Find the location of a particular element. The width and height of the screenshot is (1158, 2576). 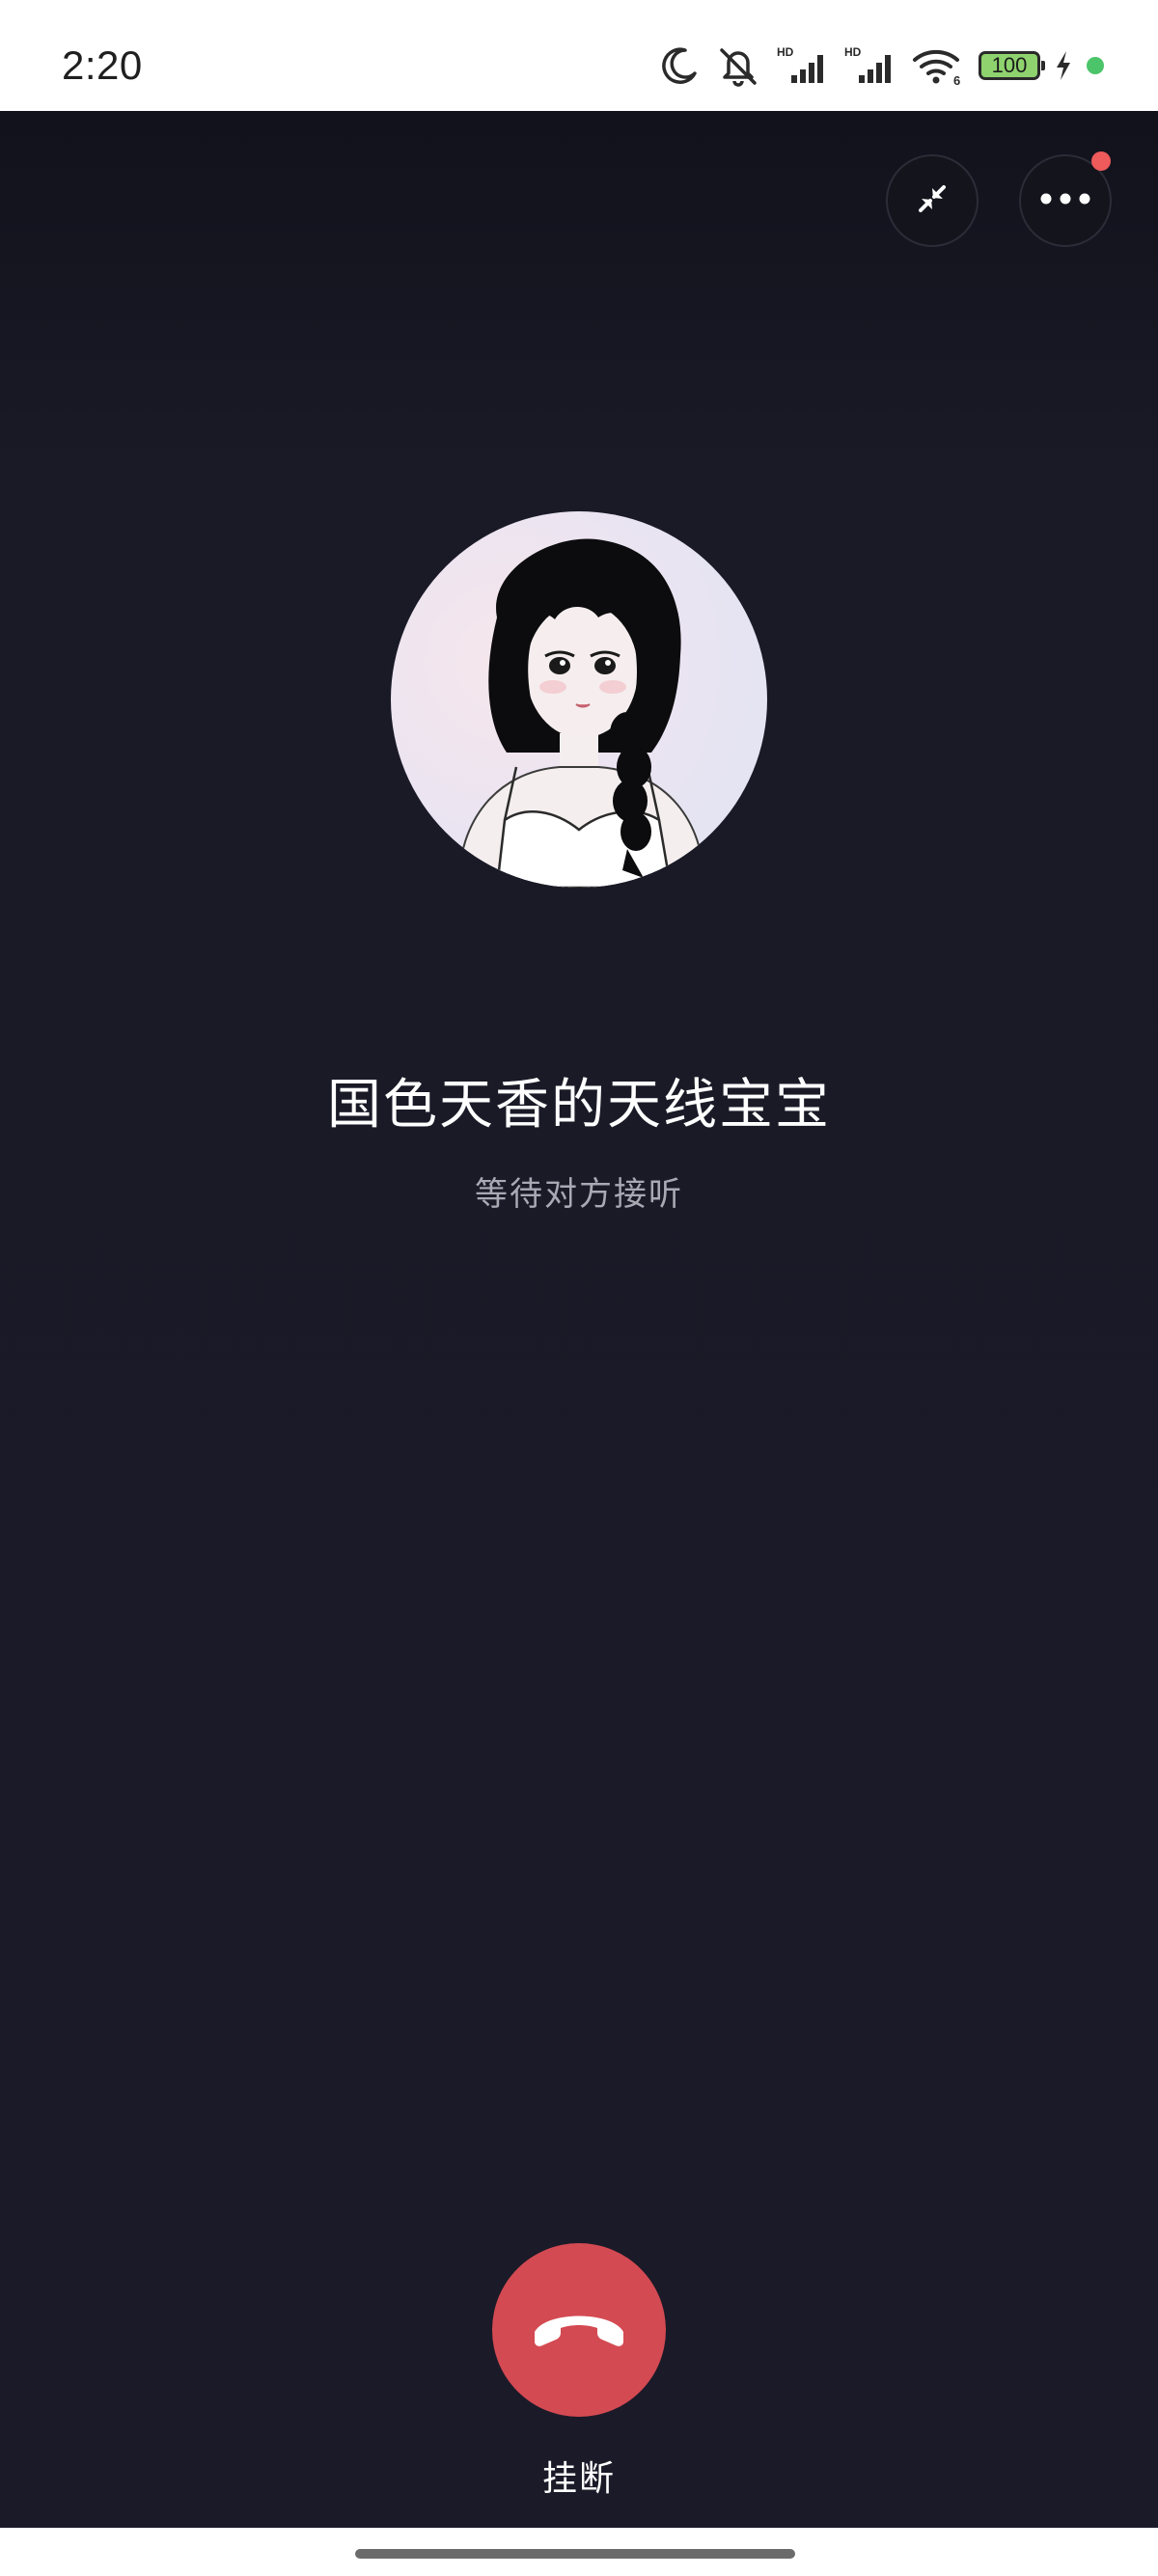

gesture-area is located at coordinates (579, 2552).